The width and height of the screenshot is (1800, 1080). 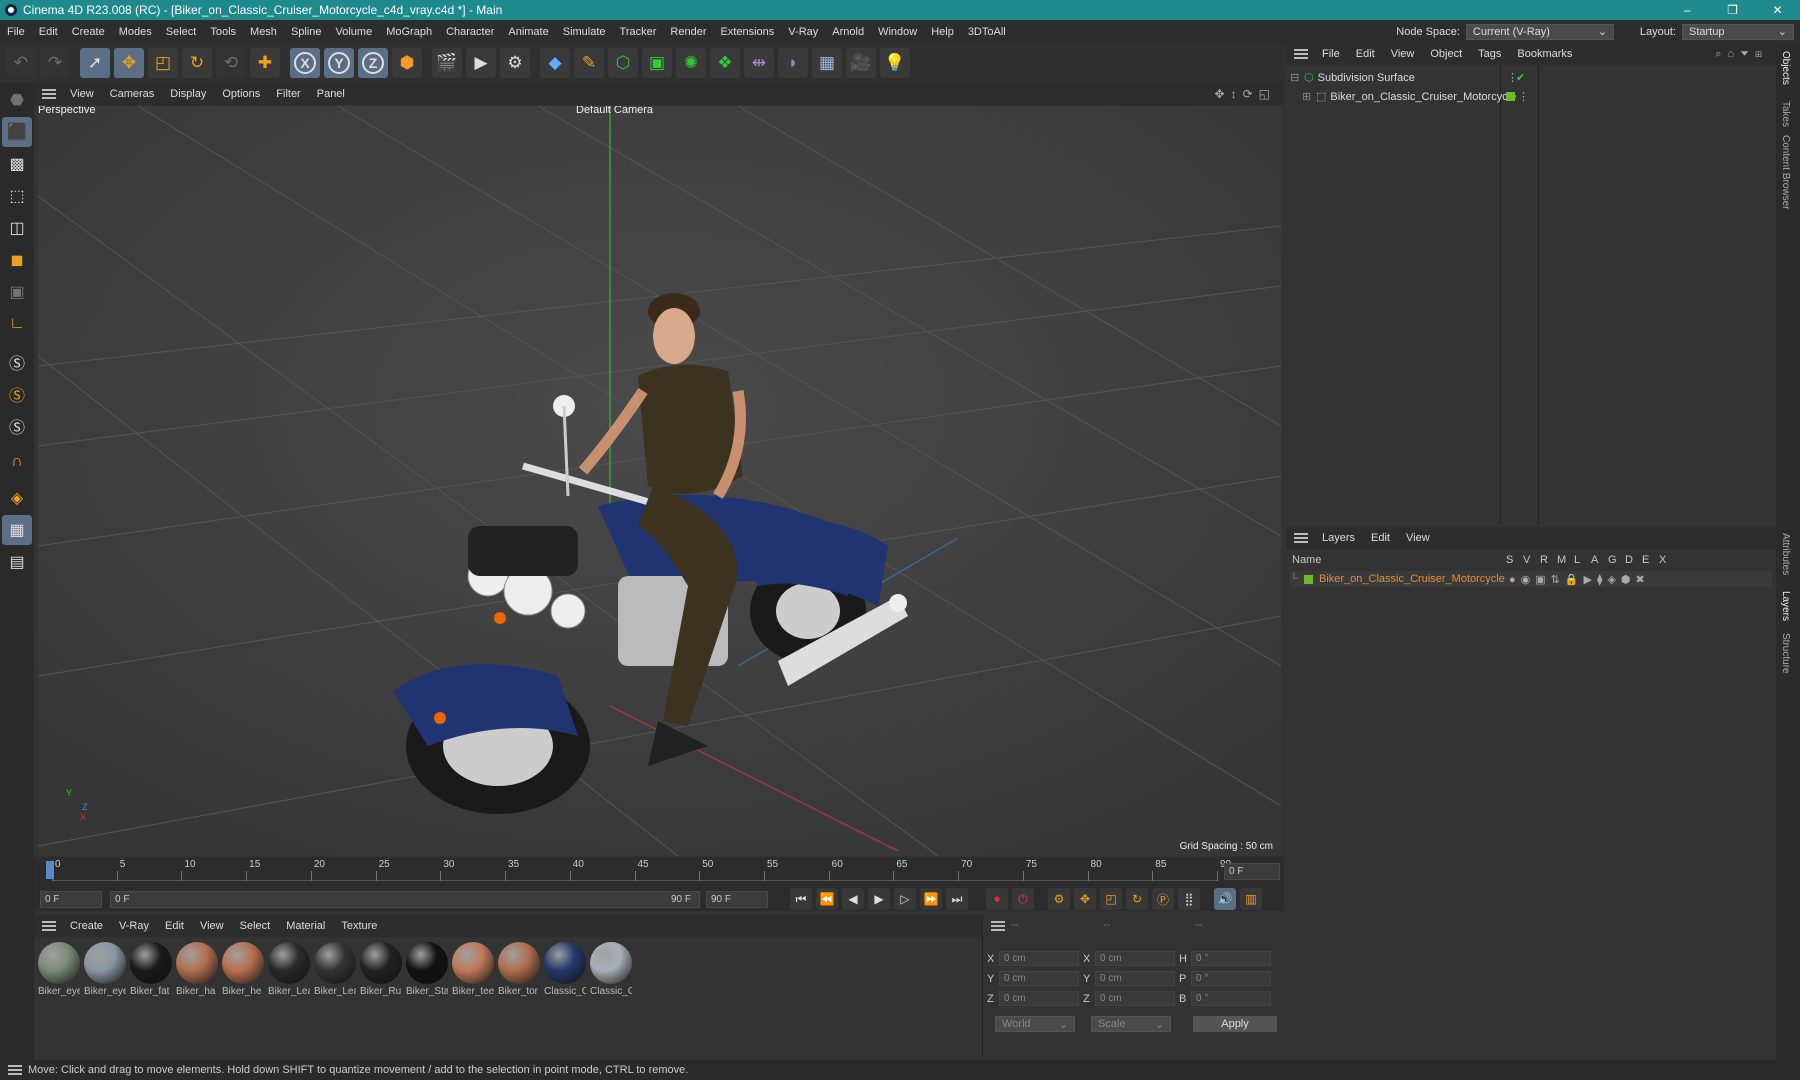 I want to click on keyframe-selection-icon: ⚙, so click(x=1059, y=899).